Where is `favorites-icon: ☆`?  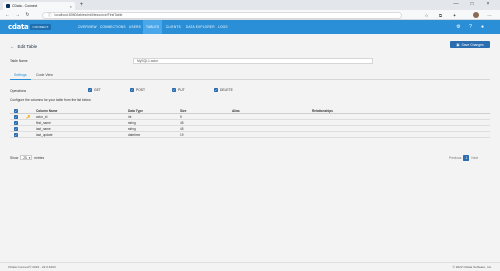 favorites-icon: ☆ is located at coordinates (426, 15).